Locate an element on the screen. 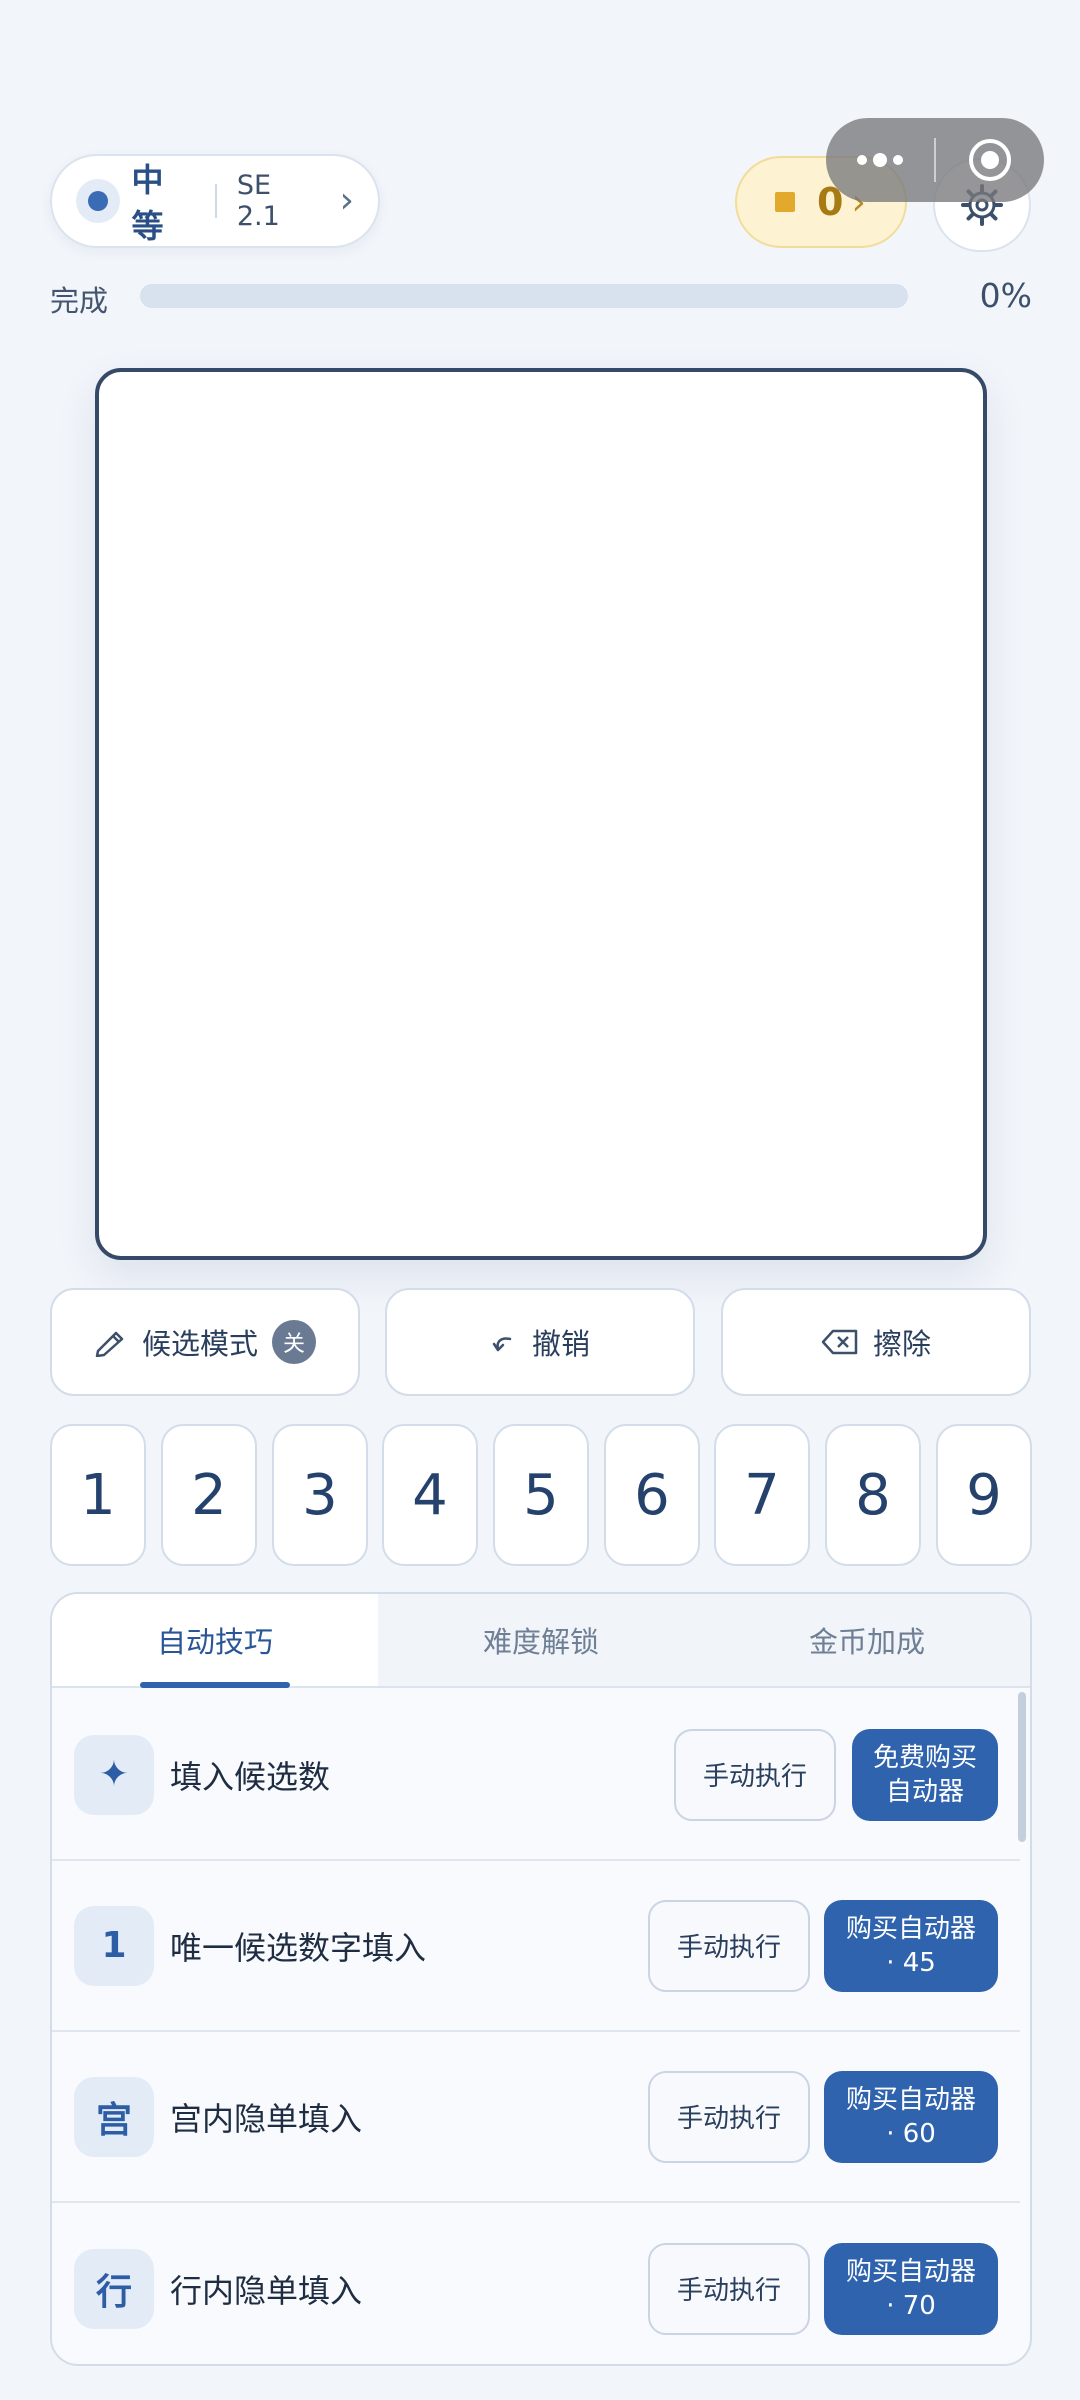  candidate-mode-button: 候选模式 关 is located at coordinates (205, 1342).